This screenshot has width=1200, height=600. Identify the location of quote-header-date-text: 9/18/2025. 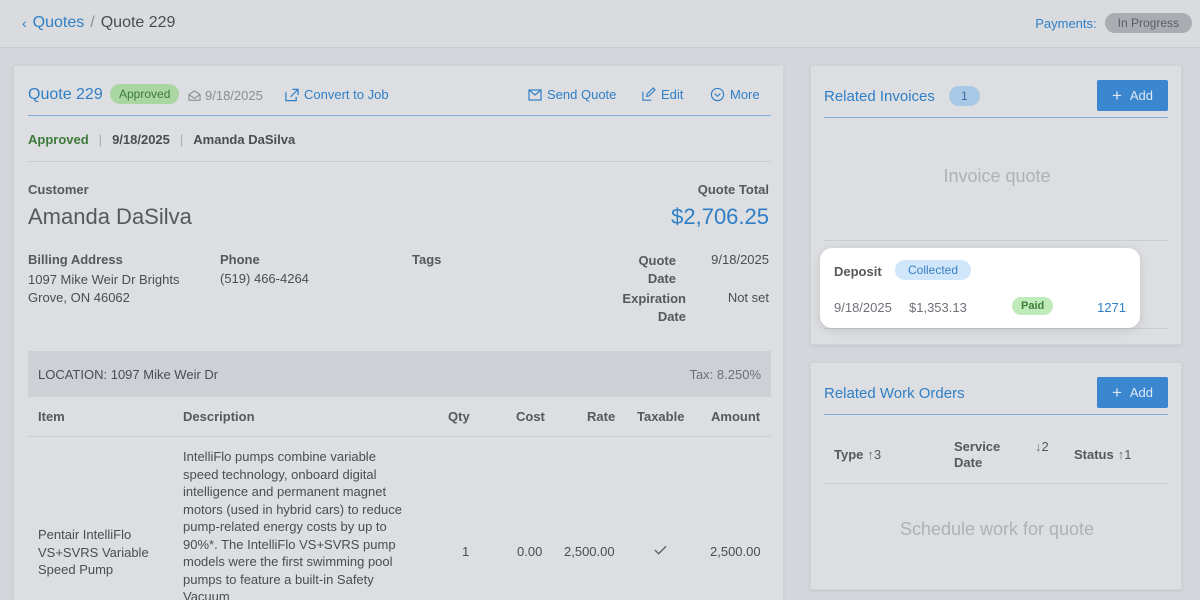
(234, 95).